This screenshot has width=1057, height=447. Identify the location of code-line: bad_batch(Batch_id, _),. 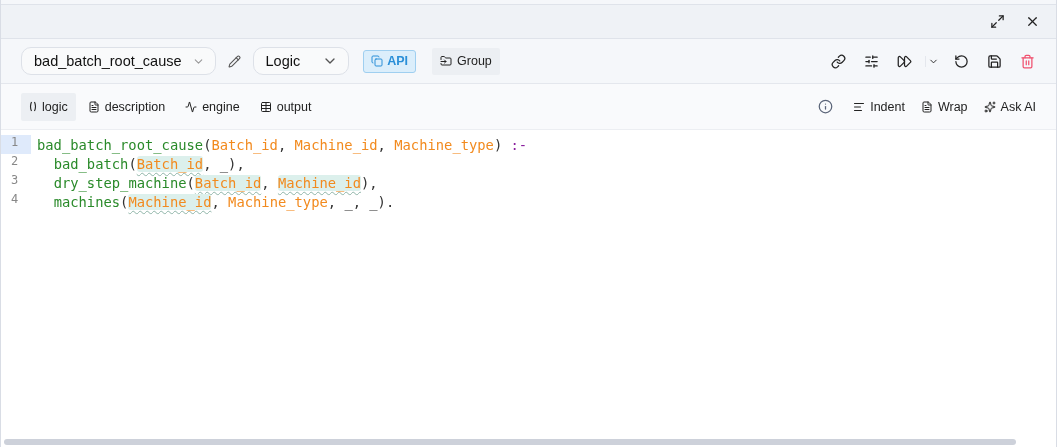
(148, 163).